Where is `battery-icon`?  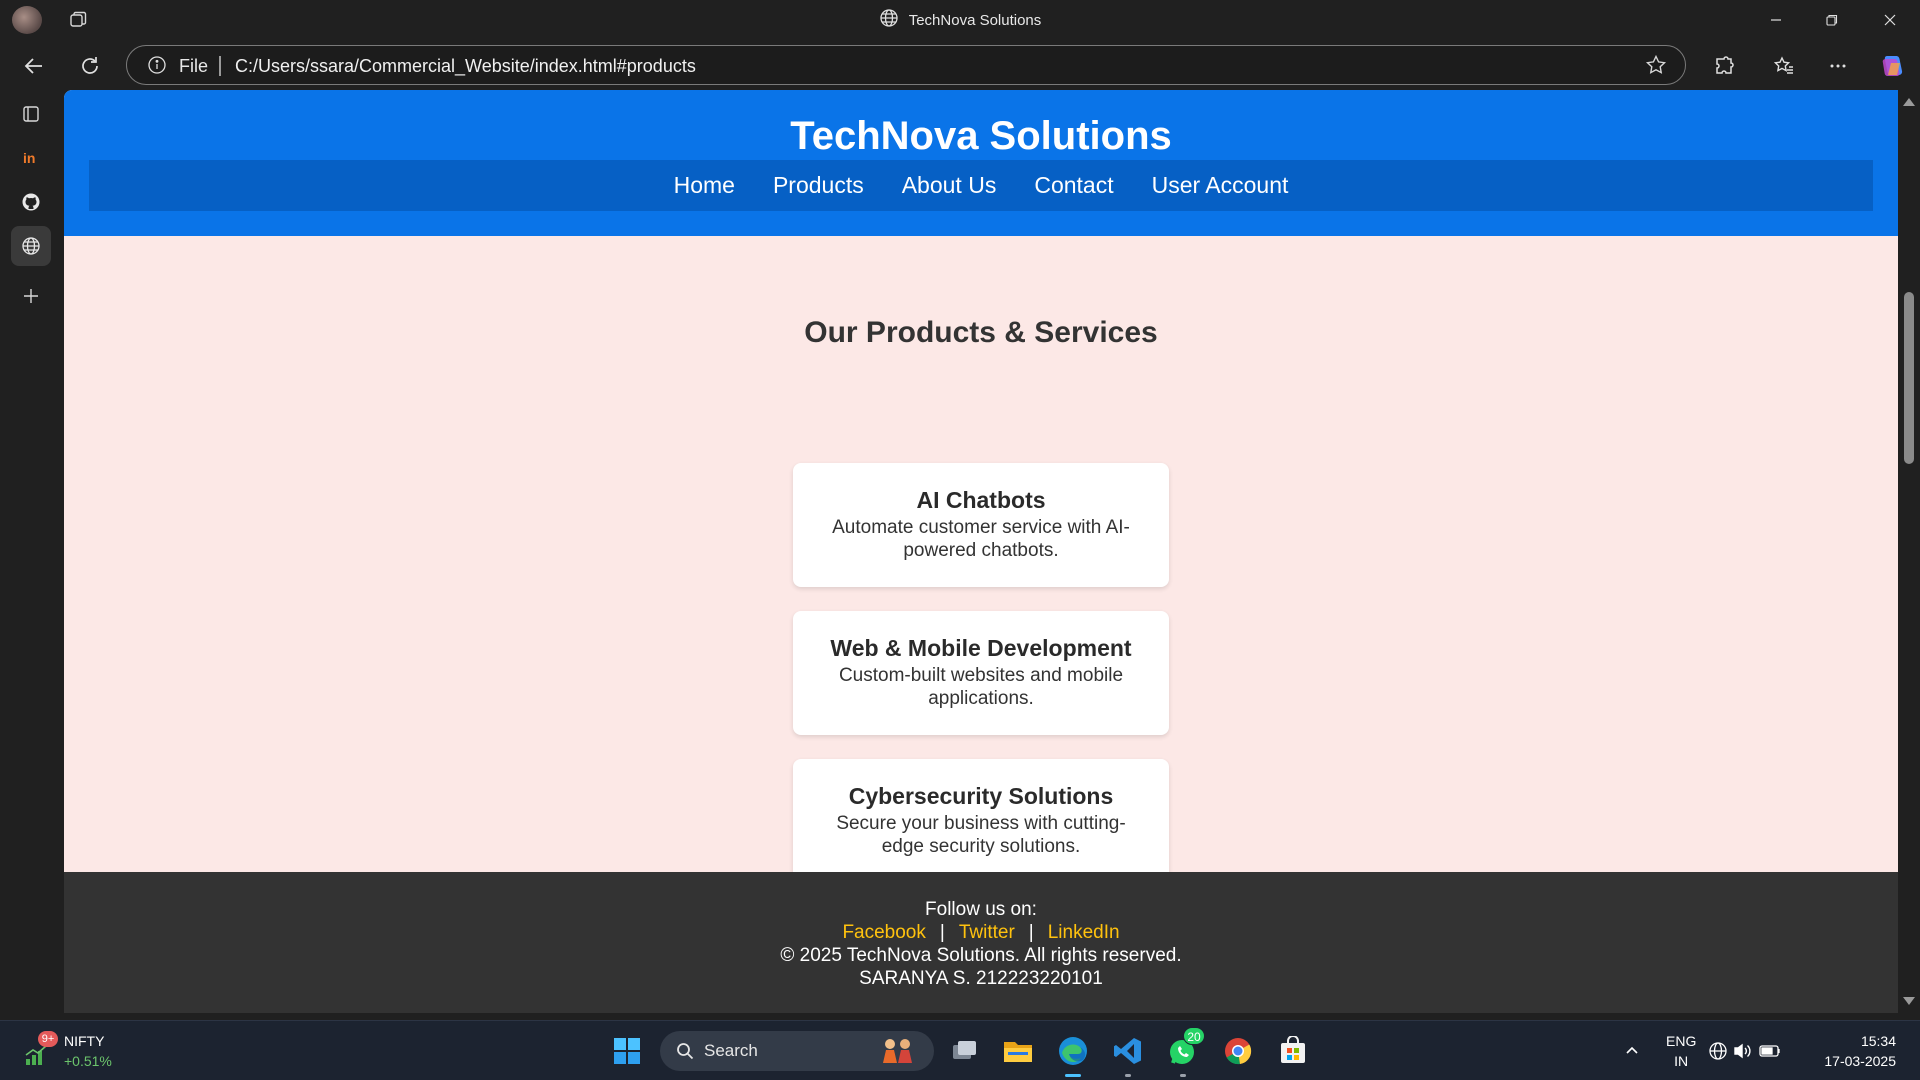 battery-icon is located at coordinates (1769, 1051).